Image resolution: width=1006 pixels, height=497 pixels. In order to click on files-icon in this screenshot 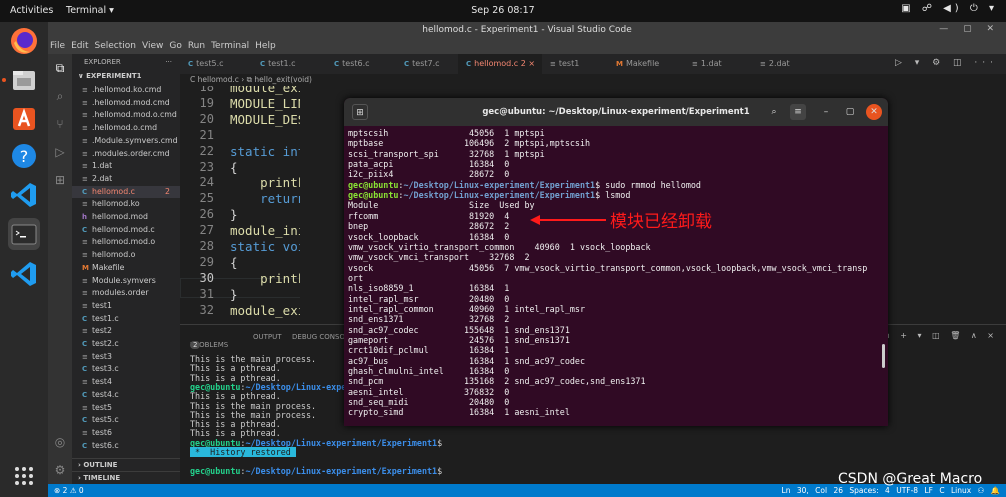, I will do `click(24, 80)`.